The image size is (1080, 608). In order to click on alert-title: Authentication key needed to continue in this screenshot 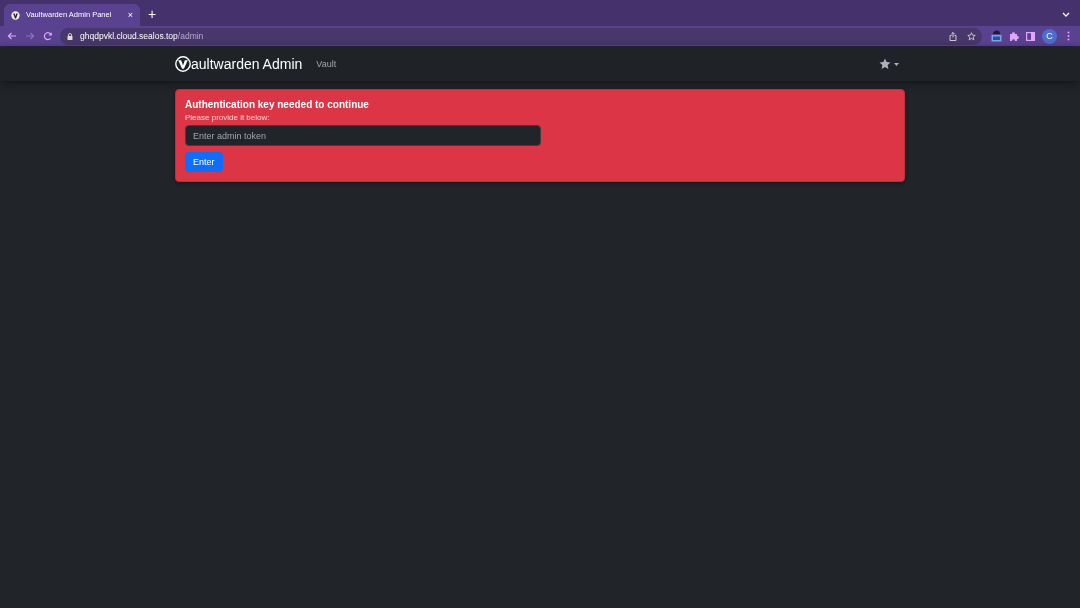, I will do `click(277, 105)`.